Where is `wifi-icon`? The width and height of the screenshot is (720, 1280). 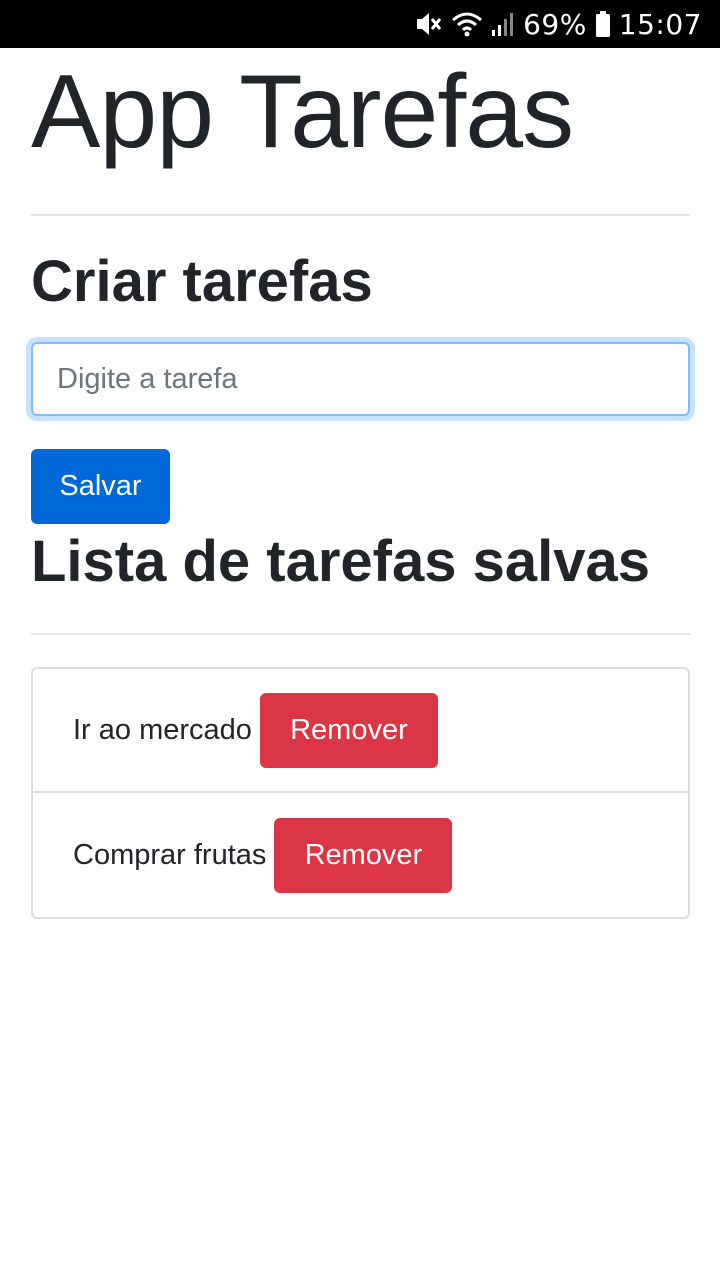
wifi-icon is located at coordinates (467, 24).